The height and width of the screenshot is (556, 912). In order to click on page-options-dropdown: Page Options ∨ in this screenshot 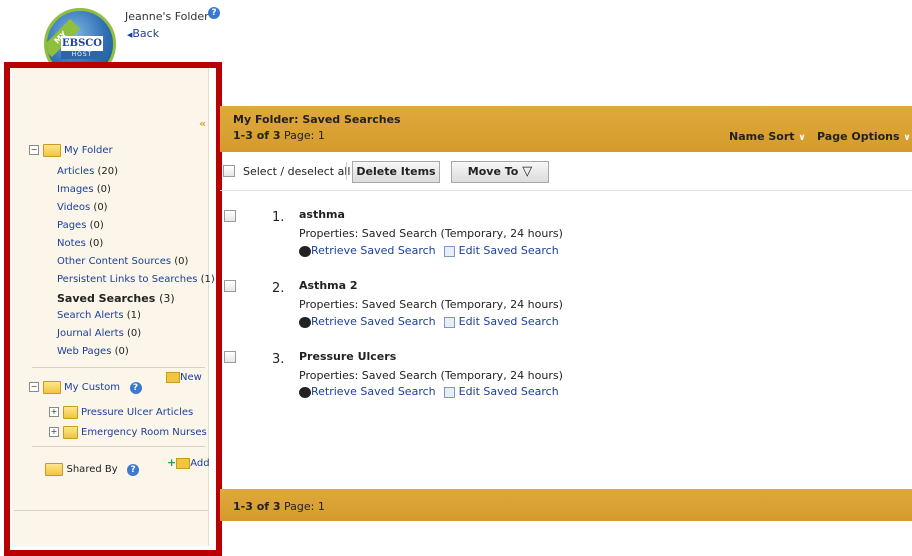, I will do `click(864, 136)`.